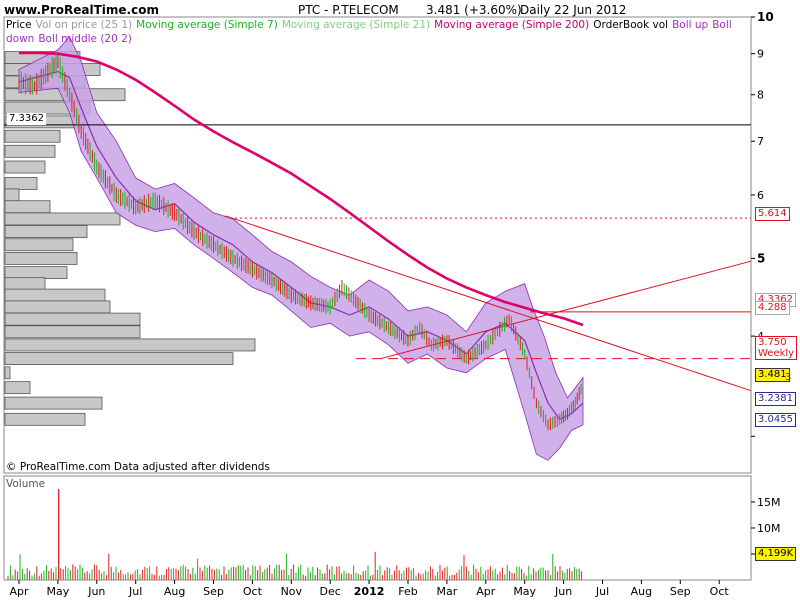 The height and width of the screenshot is (600, 800). I want to click on legend-item: Boll up, so click(690, 25).